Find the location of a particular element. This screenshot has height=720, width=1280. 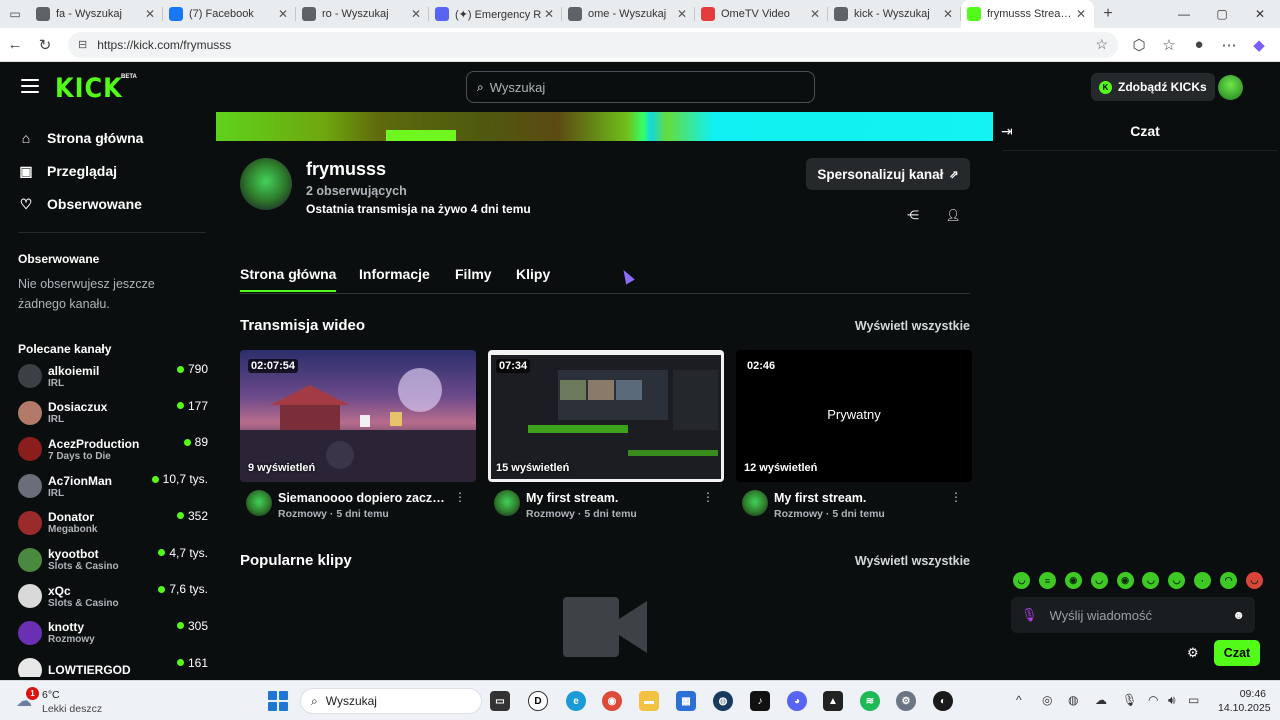

tab-about: Informacje is located at coordinates (394, 274).